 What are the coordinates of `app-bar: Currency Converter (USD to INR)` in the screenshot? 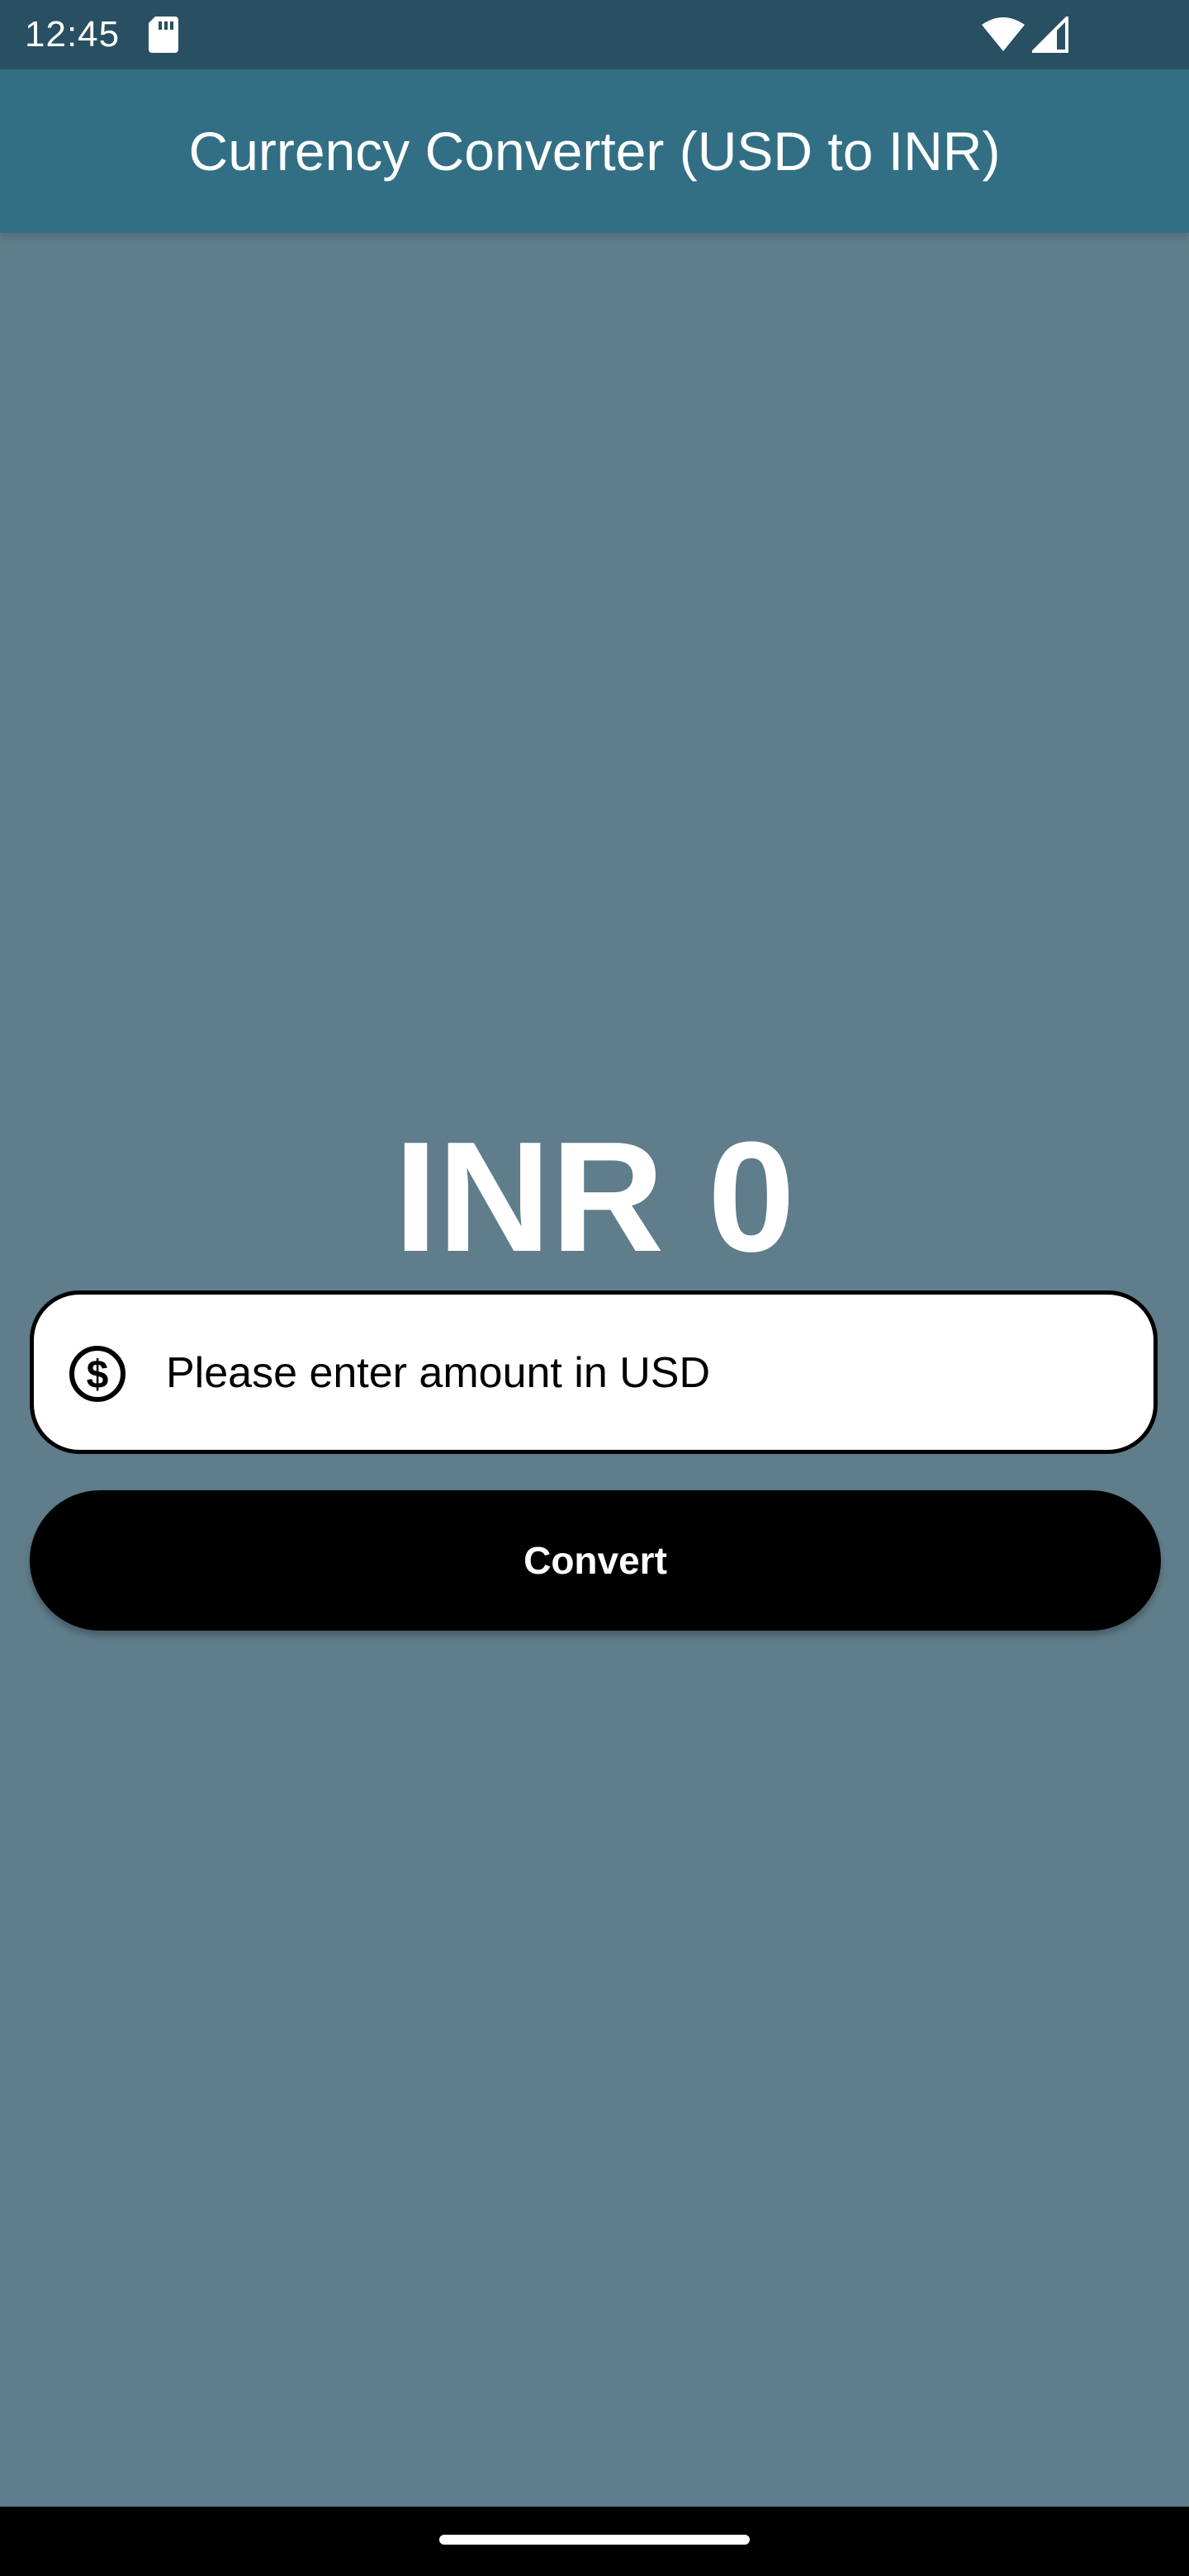 It's located at (594, 151).